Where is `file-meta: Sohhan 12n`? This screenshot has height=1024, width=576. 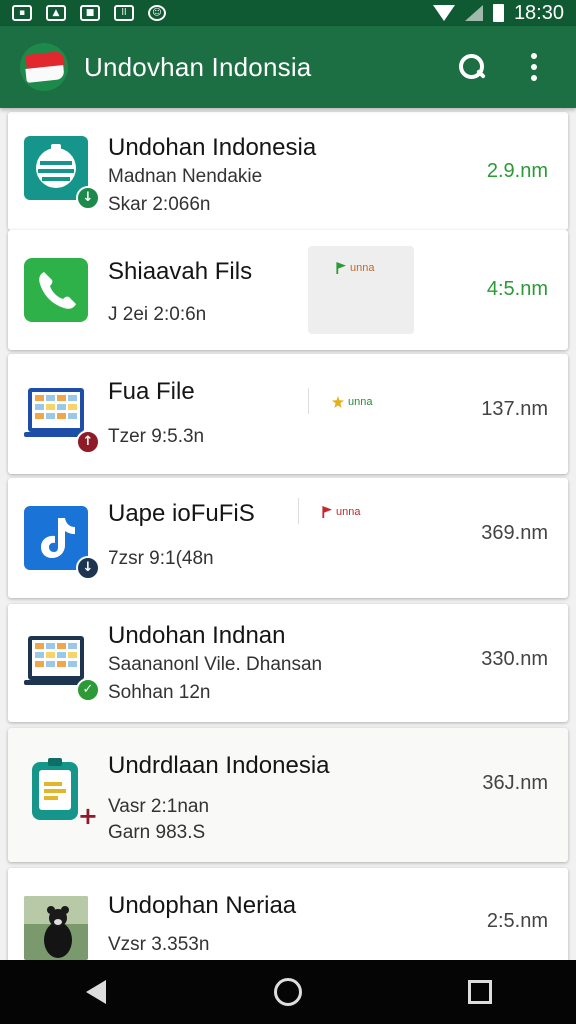
file-meta: Sohhan 12n is located at coordinates (159, 692).